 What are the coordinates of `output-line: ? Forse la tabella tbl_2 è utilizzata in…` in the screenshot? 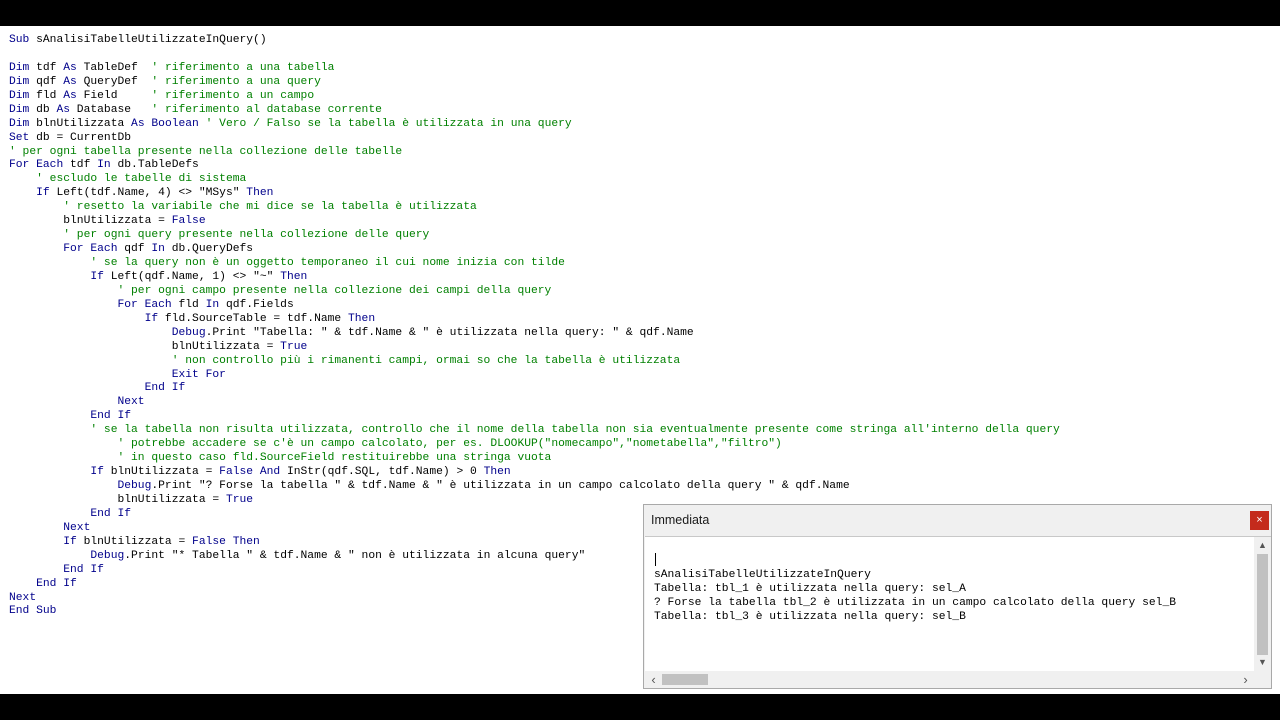 It's located at (915, 603).